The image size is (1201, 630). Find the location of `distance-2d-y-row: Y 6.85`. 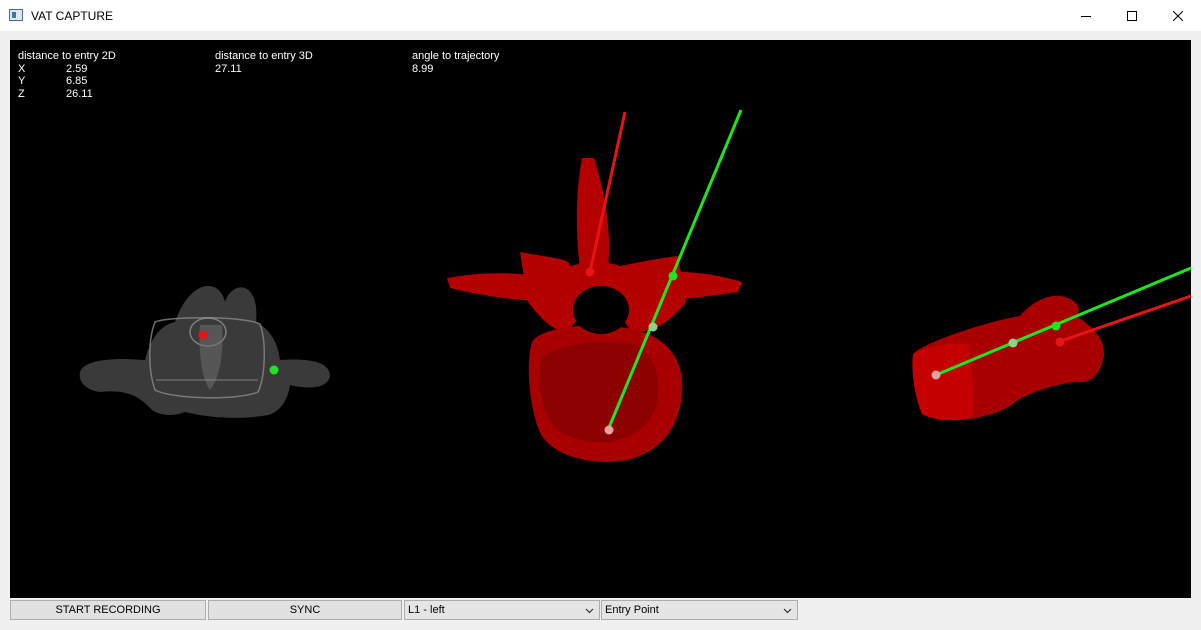

distance-2d-y-row: Y 6.85 is located at coordinates (67, 81).